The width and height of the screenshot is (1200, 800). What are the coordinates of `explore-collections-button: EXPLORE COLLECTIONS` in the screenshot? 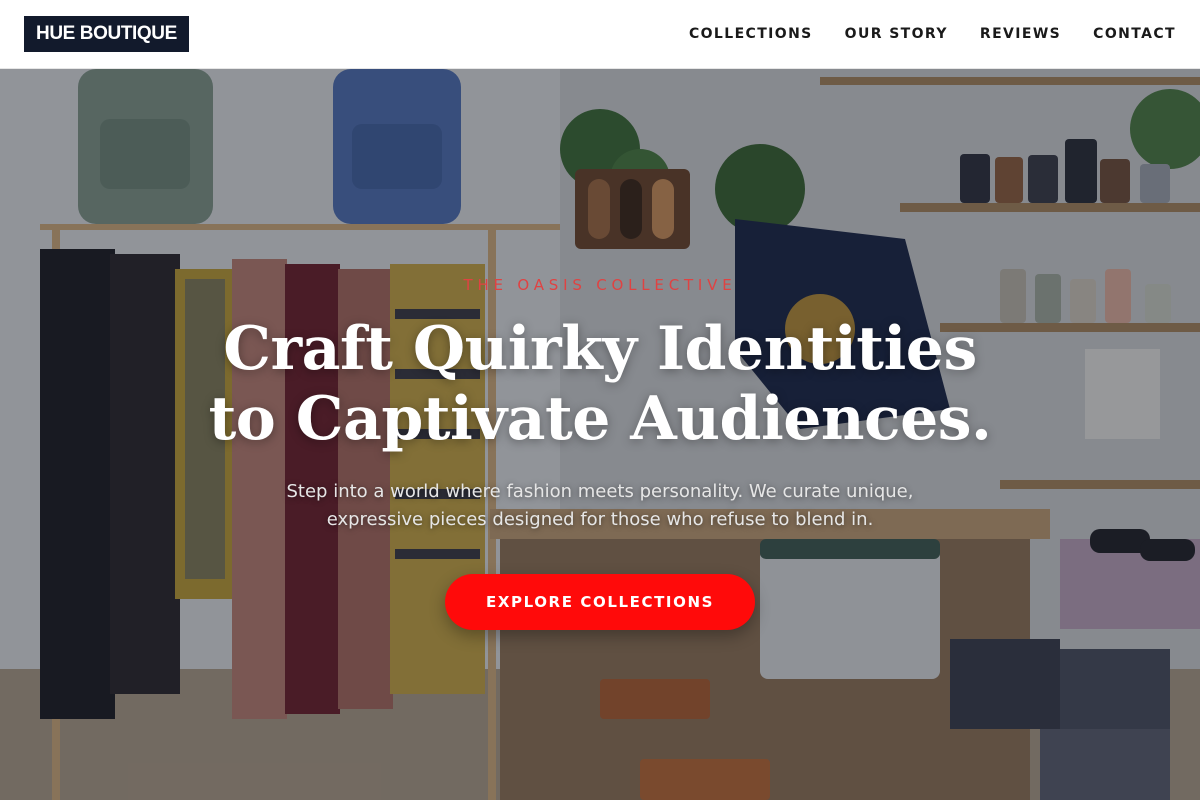 It's located at (600, 602).